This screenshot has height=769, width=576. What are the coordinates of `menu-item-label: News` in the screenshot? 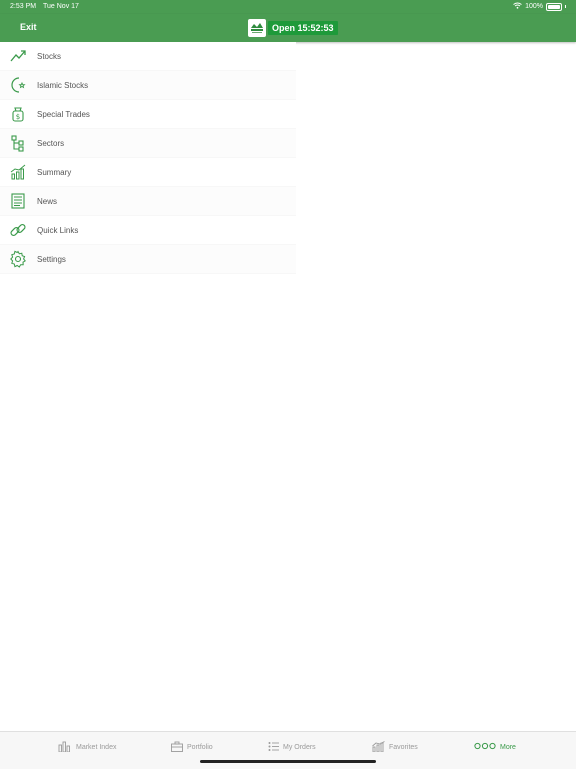 It's located at (47, 201).